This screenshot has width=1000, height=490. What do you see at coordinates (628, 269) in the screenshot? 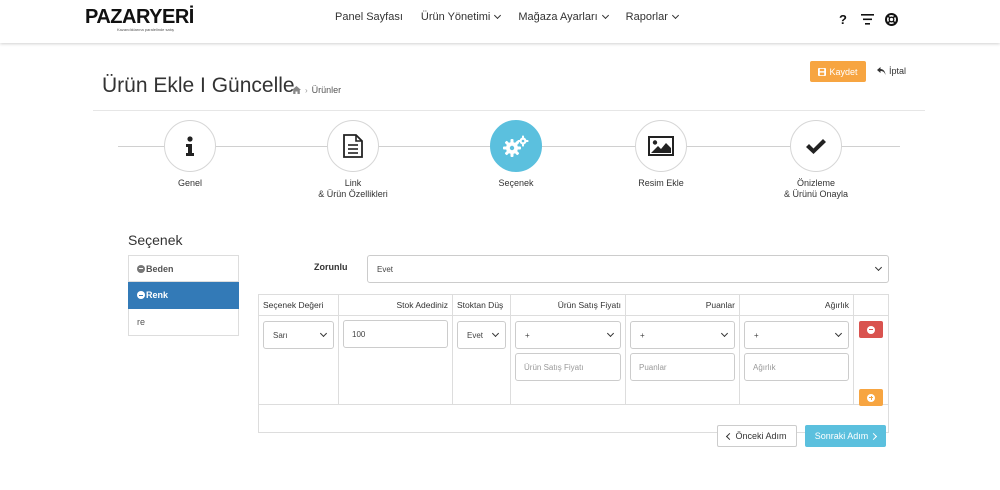
I see `required-select: Evet` at bounding box center [628, 269].